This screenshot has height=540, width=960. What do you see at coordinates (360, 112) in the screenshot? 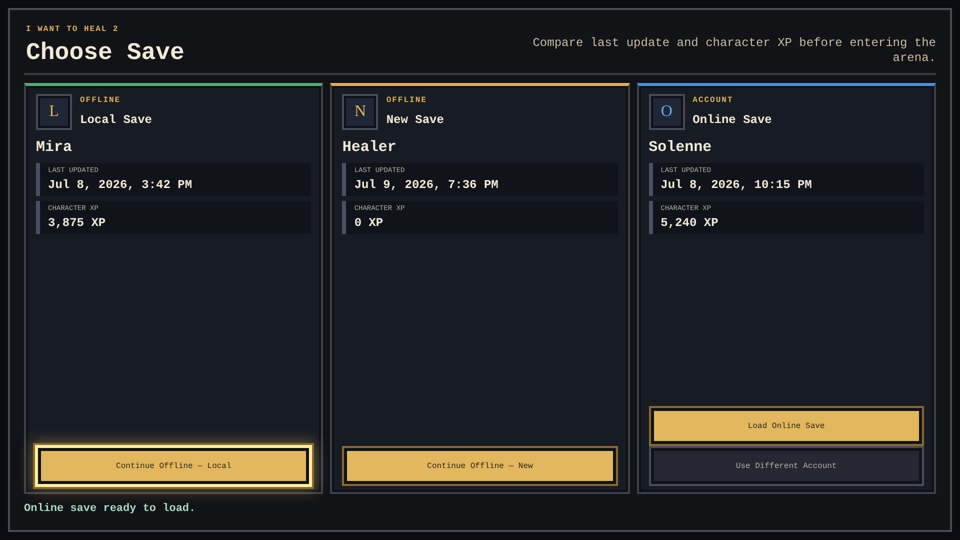
I see `save-initial-badge: N` at bounding box center [360, 112].